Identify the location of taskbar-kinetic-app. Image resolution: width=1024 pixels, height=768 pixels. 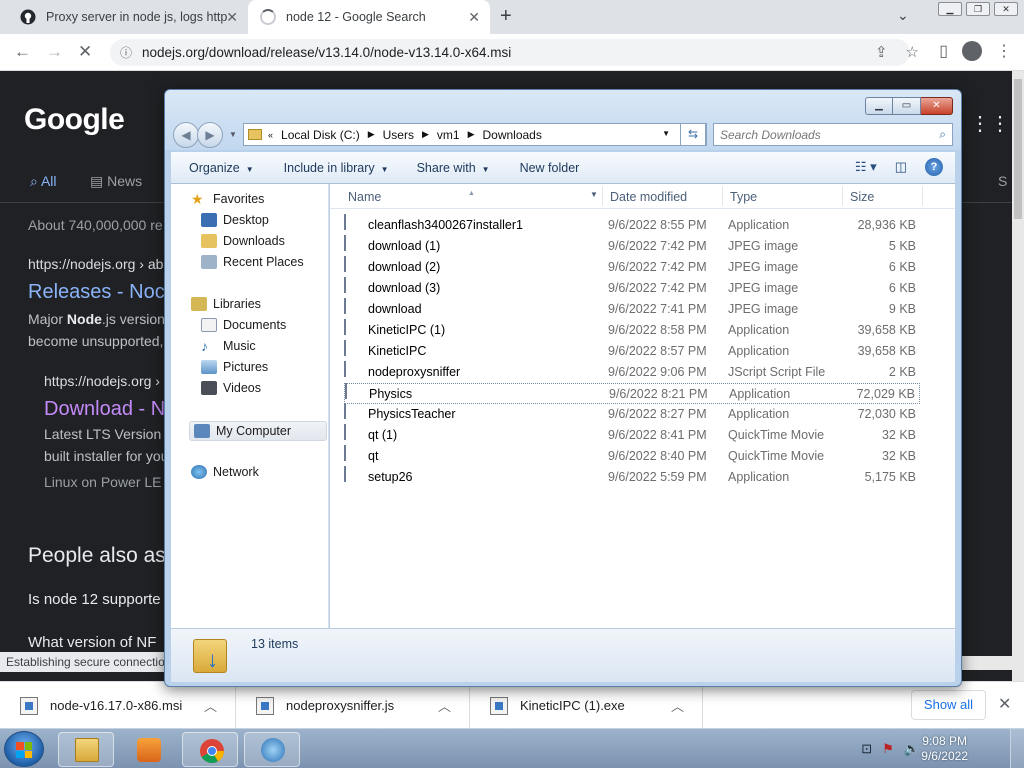
(272, 749).